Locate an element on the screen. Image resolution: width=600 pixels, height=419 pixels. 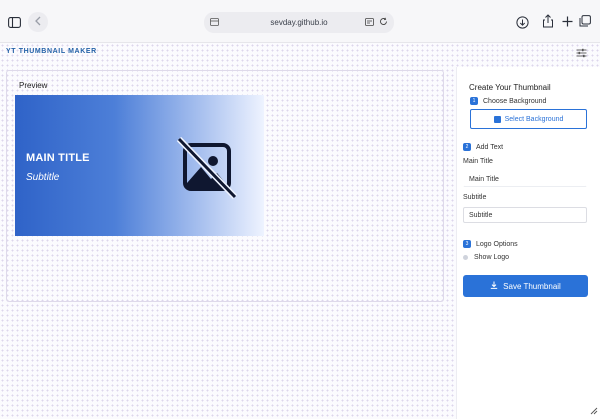
resize-handle-icon is located at coordinates (594, 412).